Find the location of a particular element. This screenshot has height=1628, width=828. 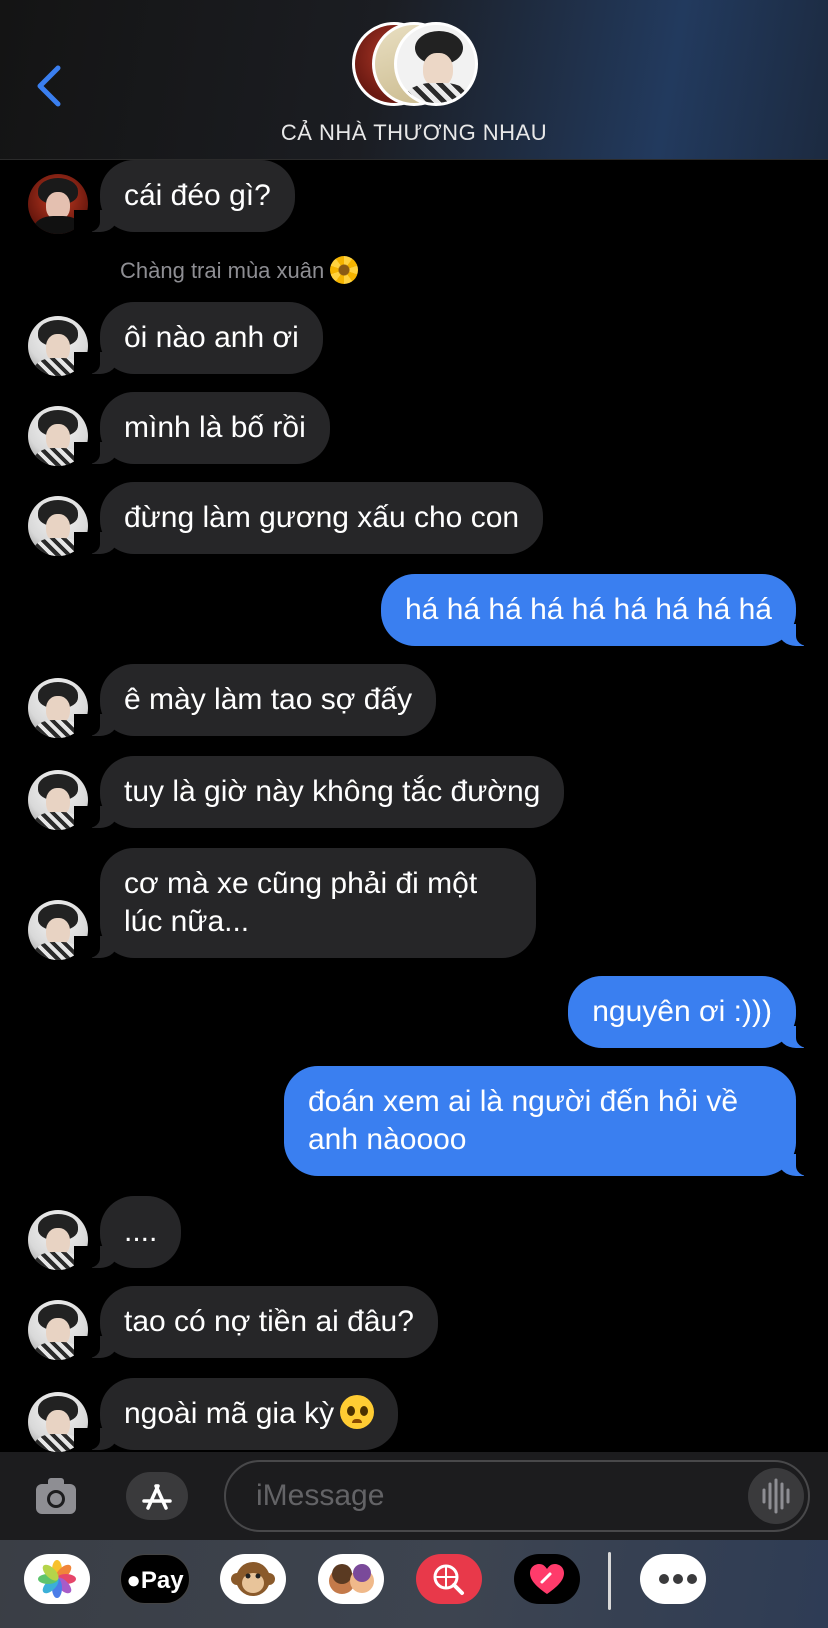

incoming-message-bubble: tuy là giờ này không tắc đường is located at coordinates (319, 792).